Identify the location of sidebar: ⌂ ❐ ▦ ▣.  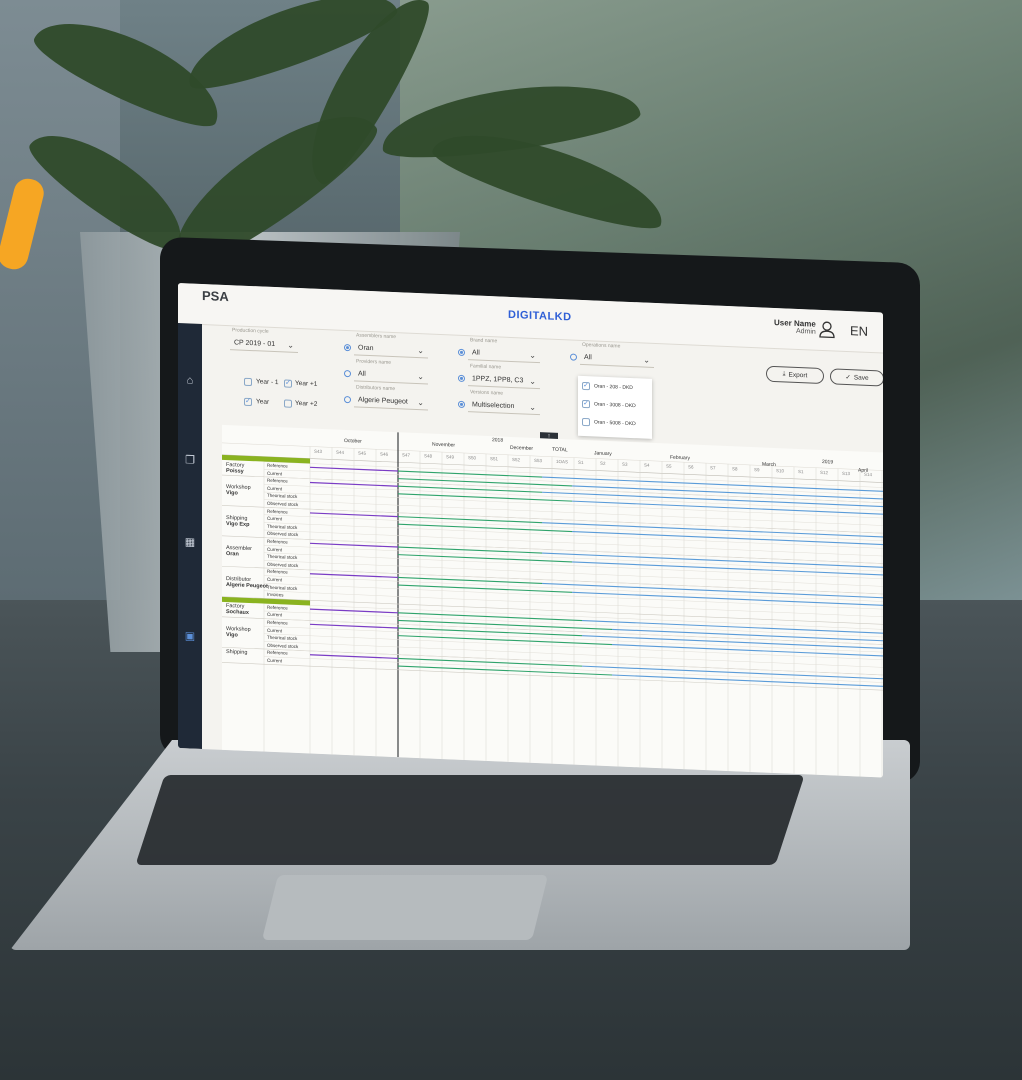
(190, 536).